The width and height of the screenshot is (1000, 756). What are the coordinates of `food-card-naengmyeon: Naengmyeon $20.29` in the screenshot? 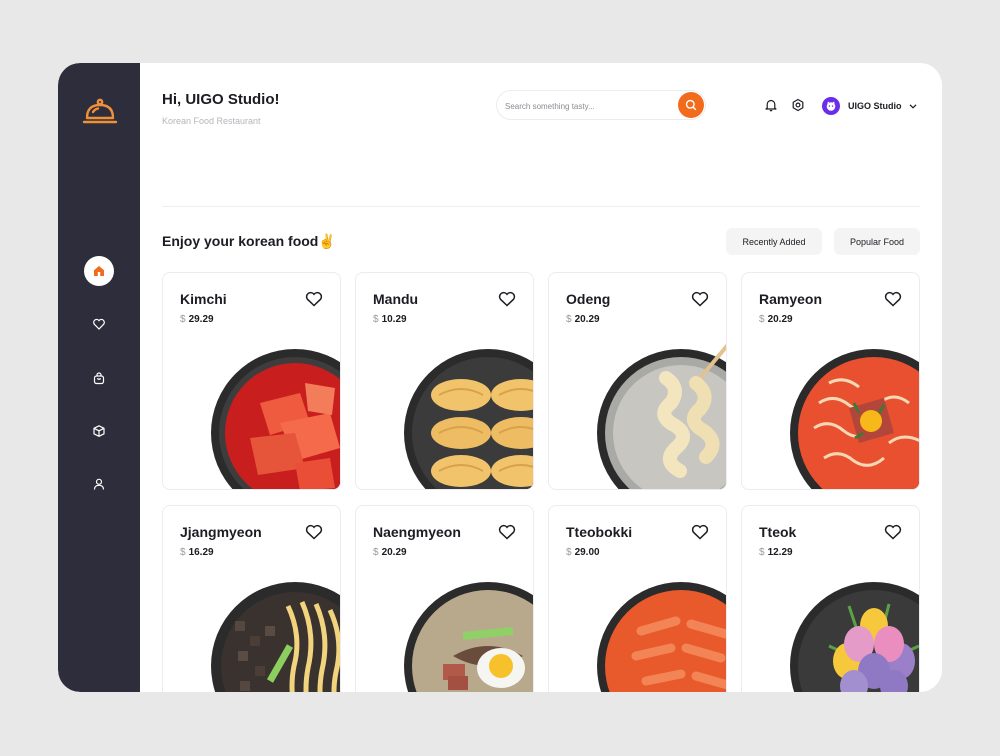 It's located at (444, 598).